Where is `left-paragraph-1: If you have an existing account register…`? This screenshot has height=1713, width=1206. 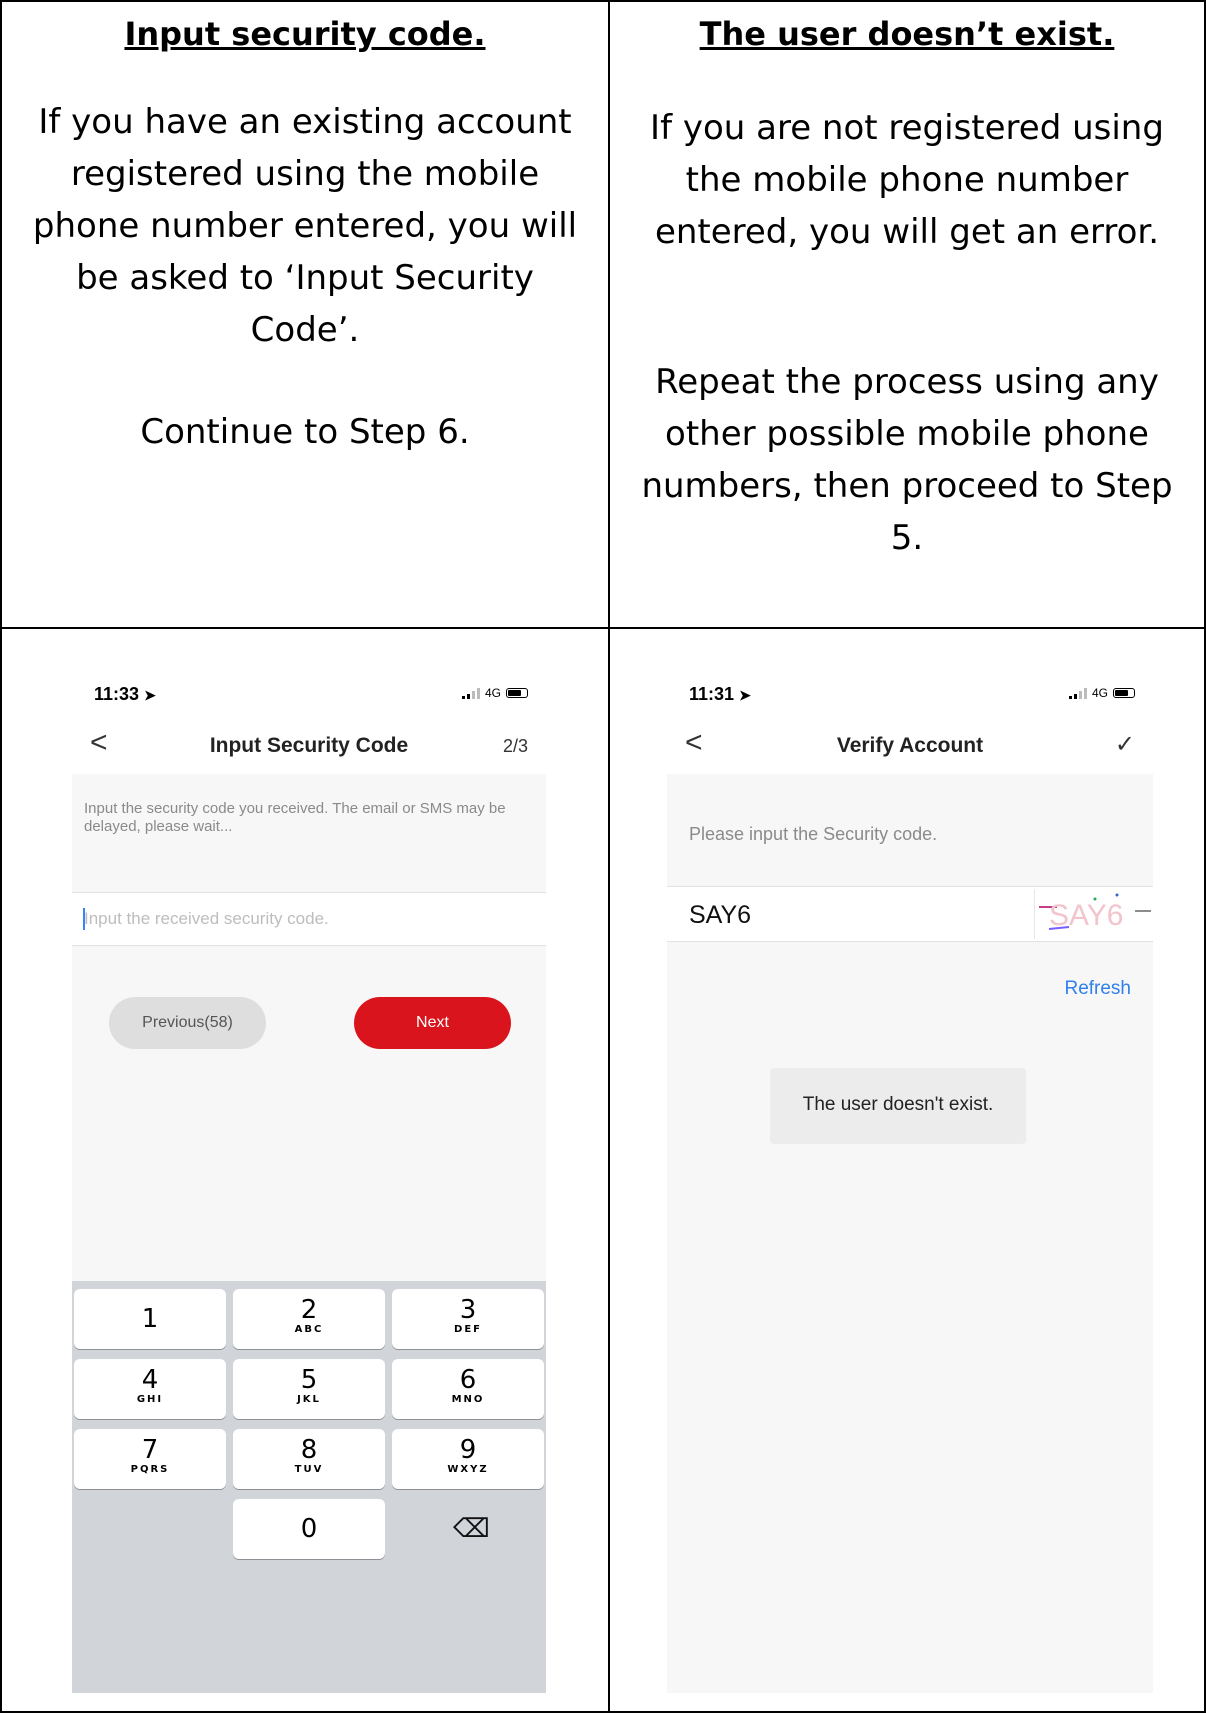
left-paragraph-1: If you have an existing account register… is located at coordinates (305, 226).